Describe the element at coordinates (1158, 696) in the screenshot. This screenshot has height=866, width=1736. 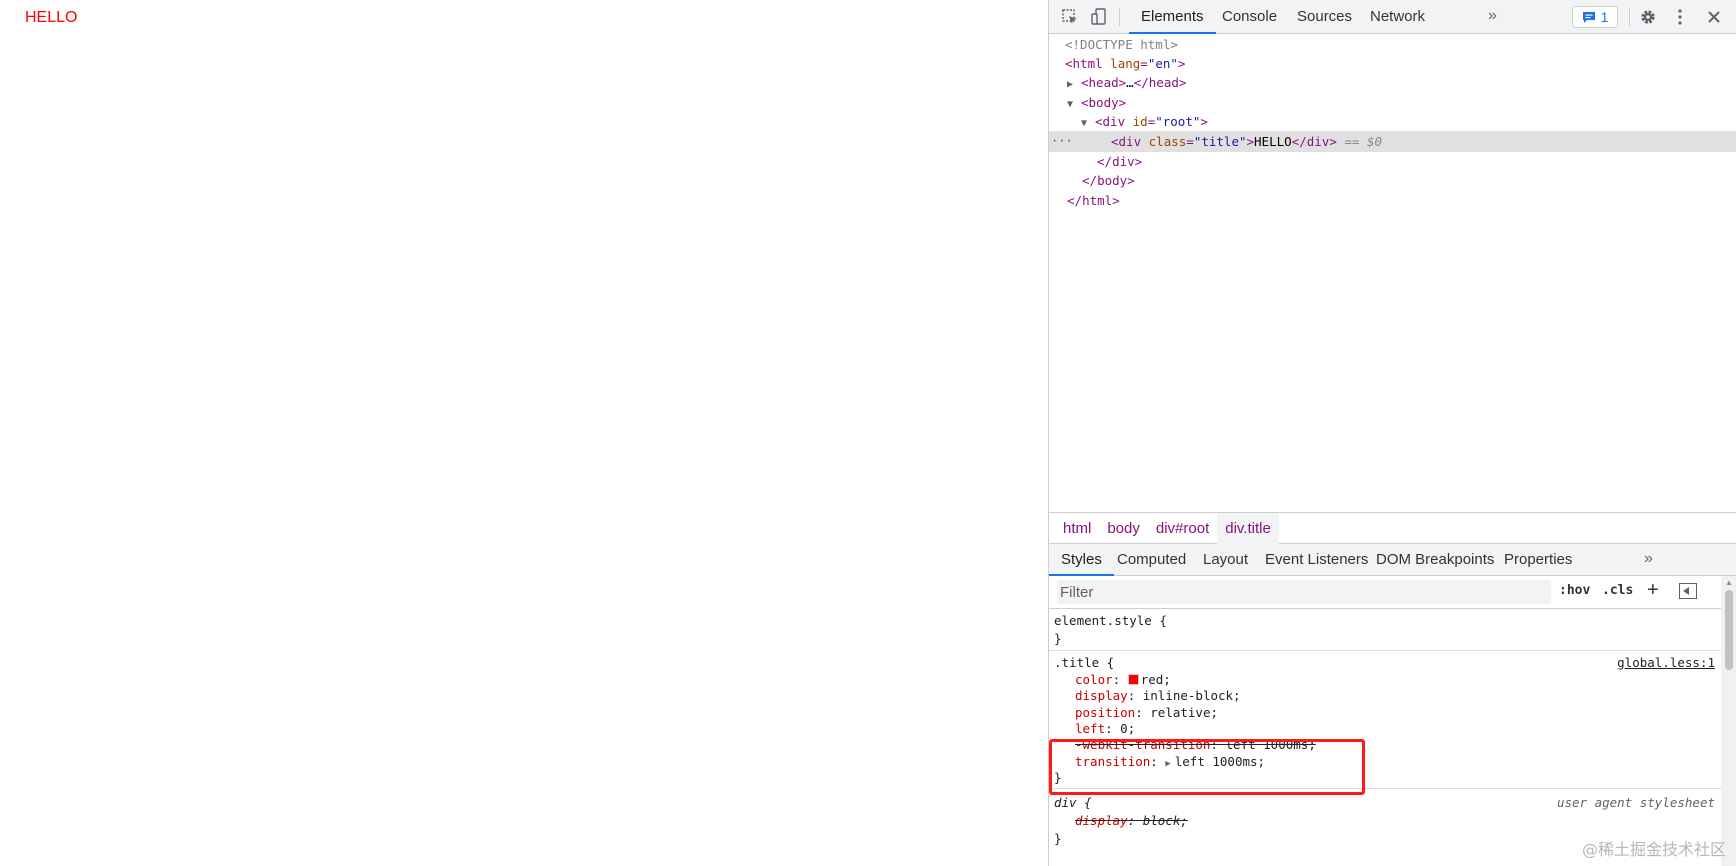
I see `prop-display: display: inline-block;` at that location.